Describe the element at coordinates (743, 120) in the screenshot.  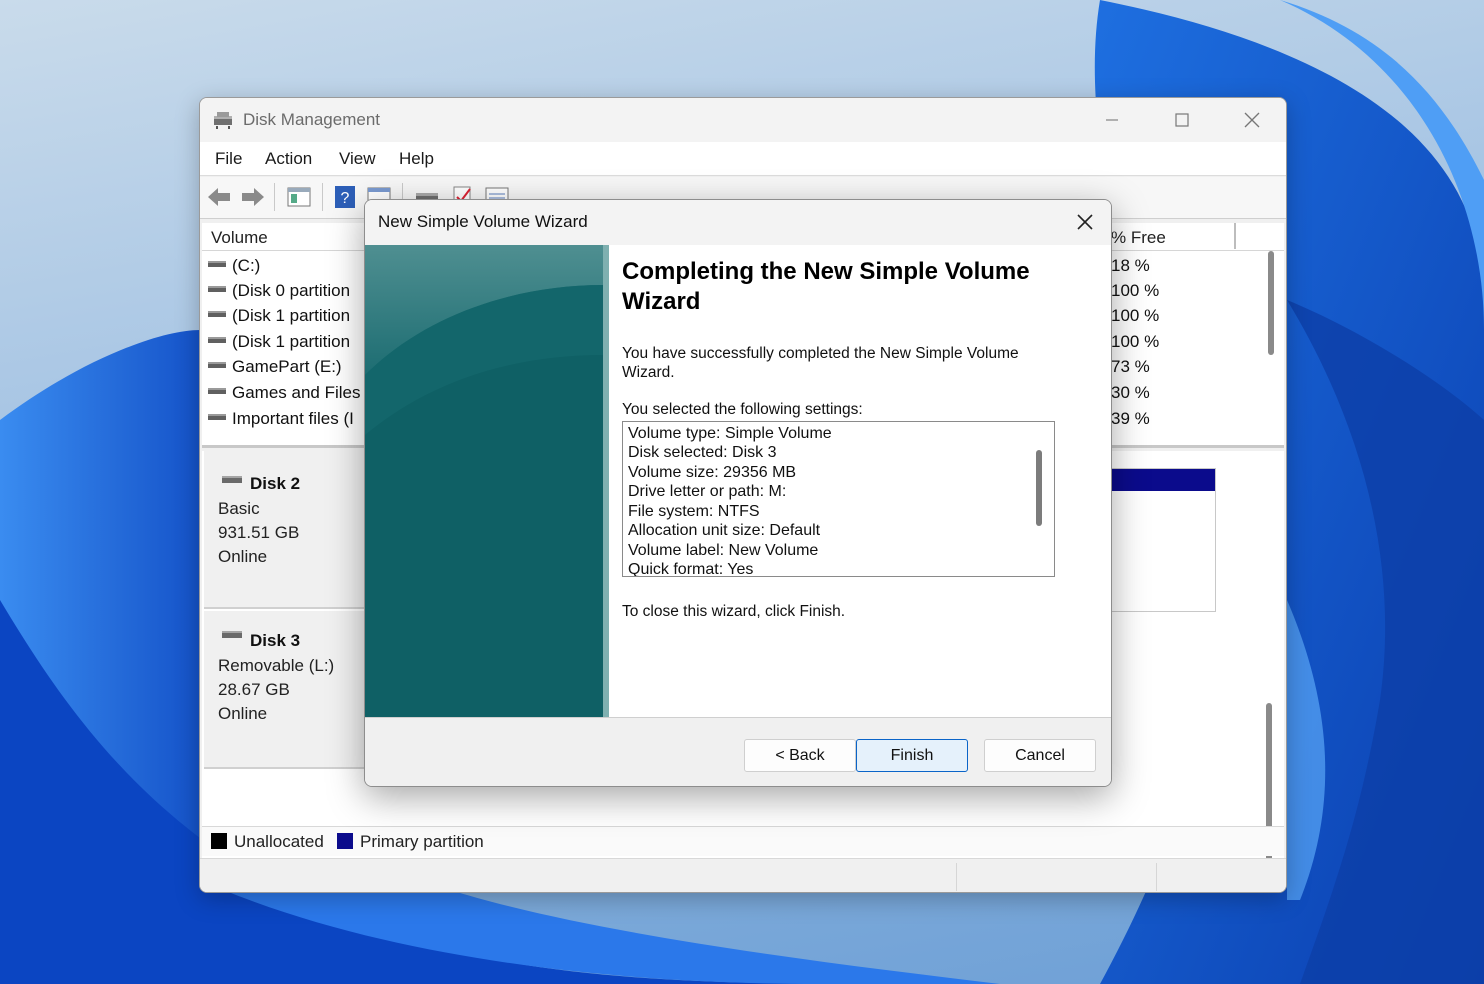
I see `title-bar: Disk Management` at that location.